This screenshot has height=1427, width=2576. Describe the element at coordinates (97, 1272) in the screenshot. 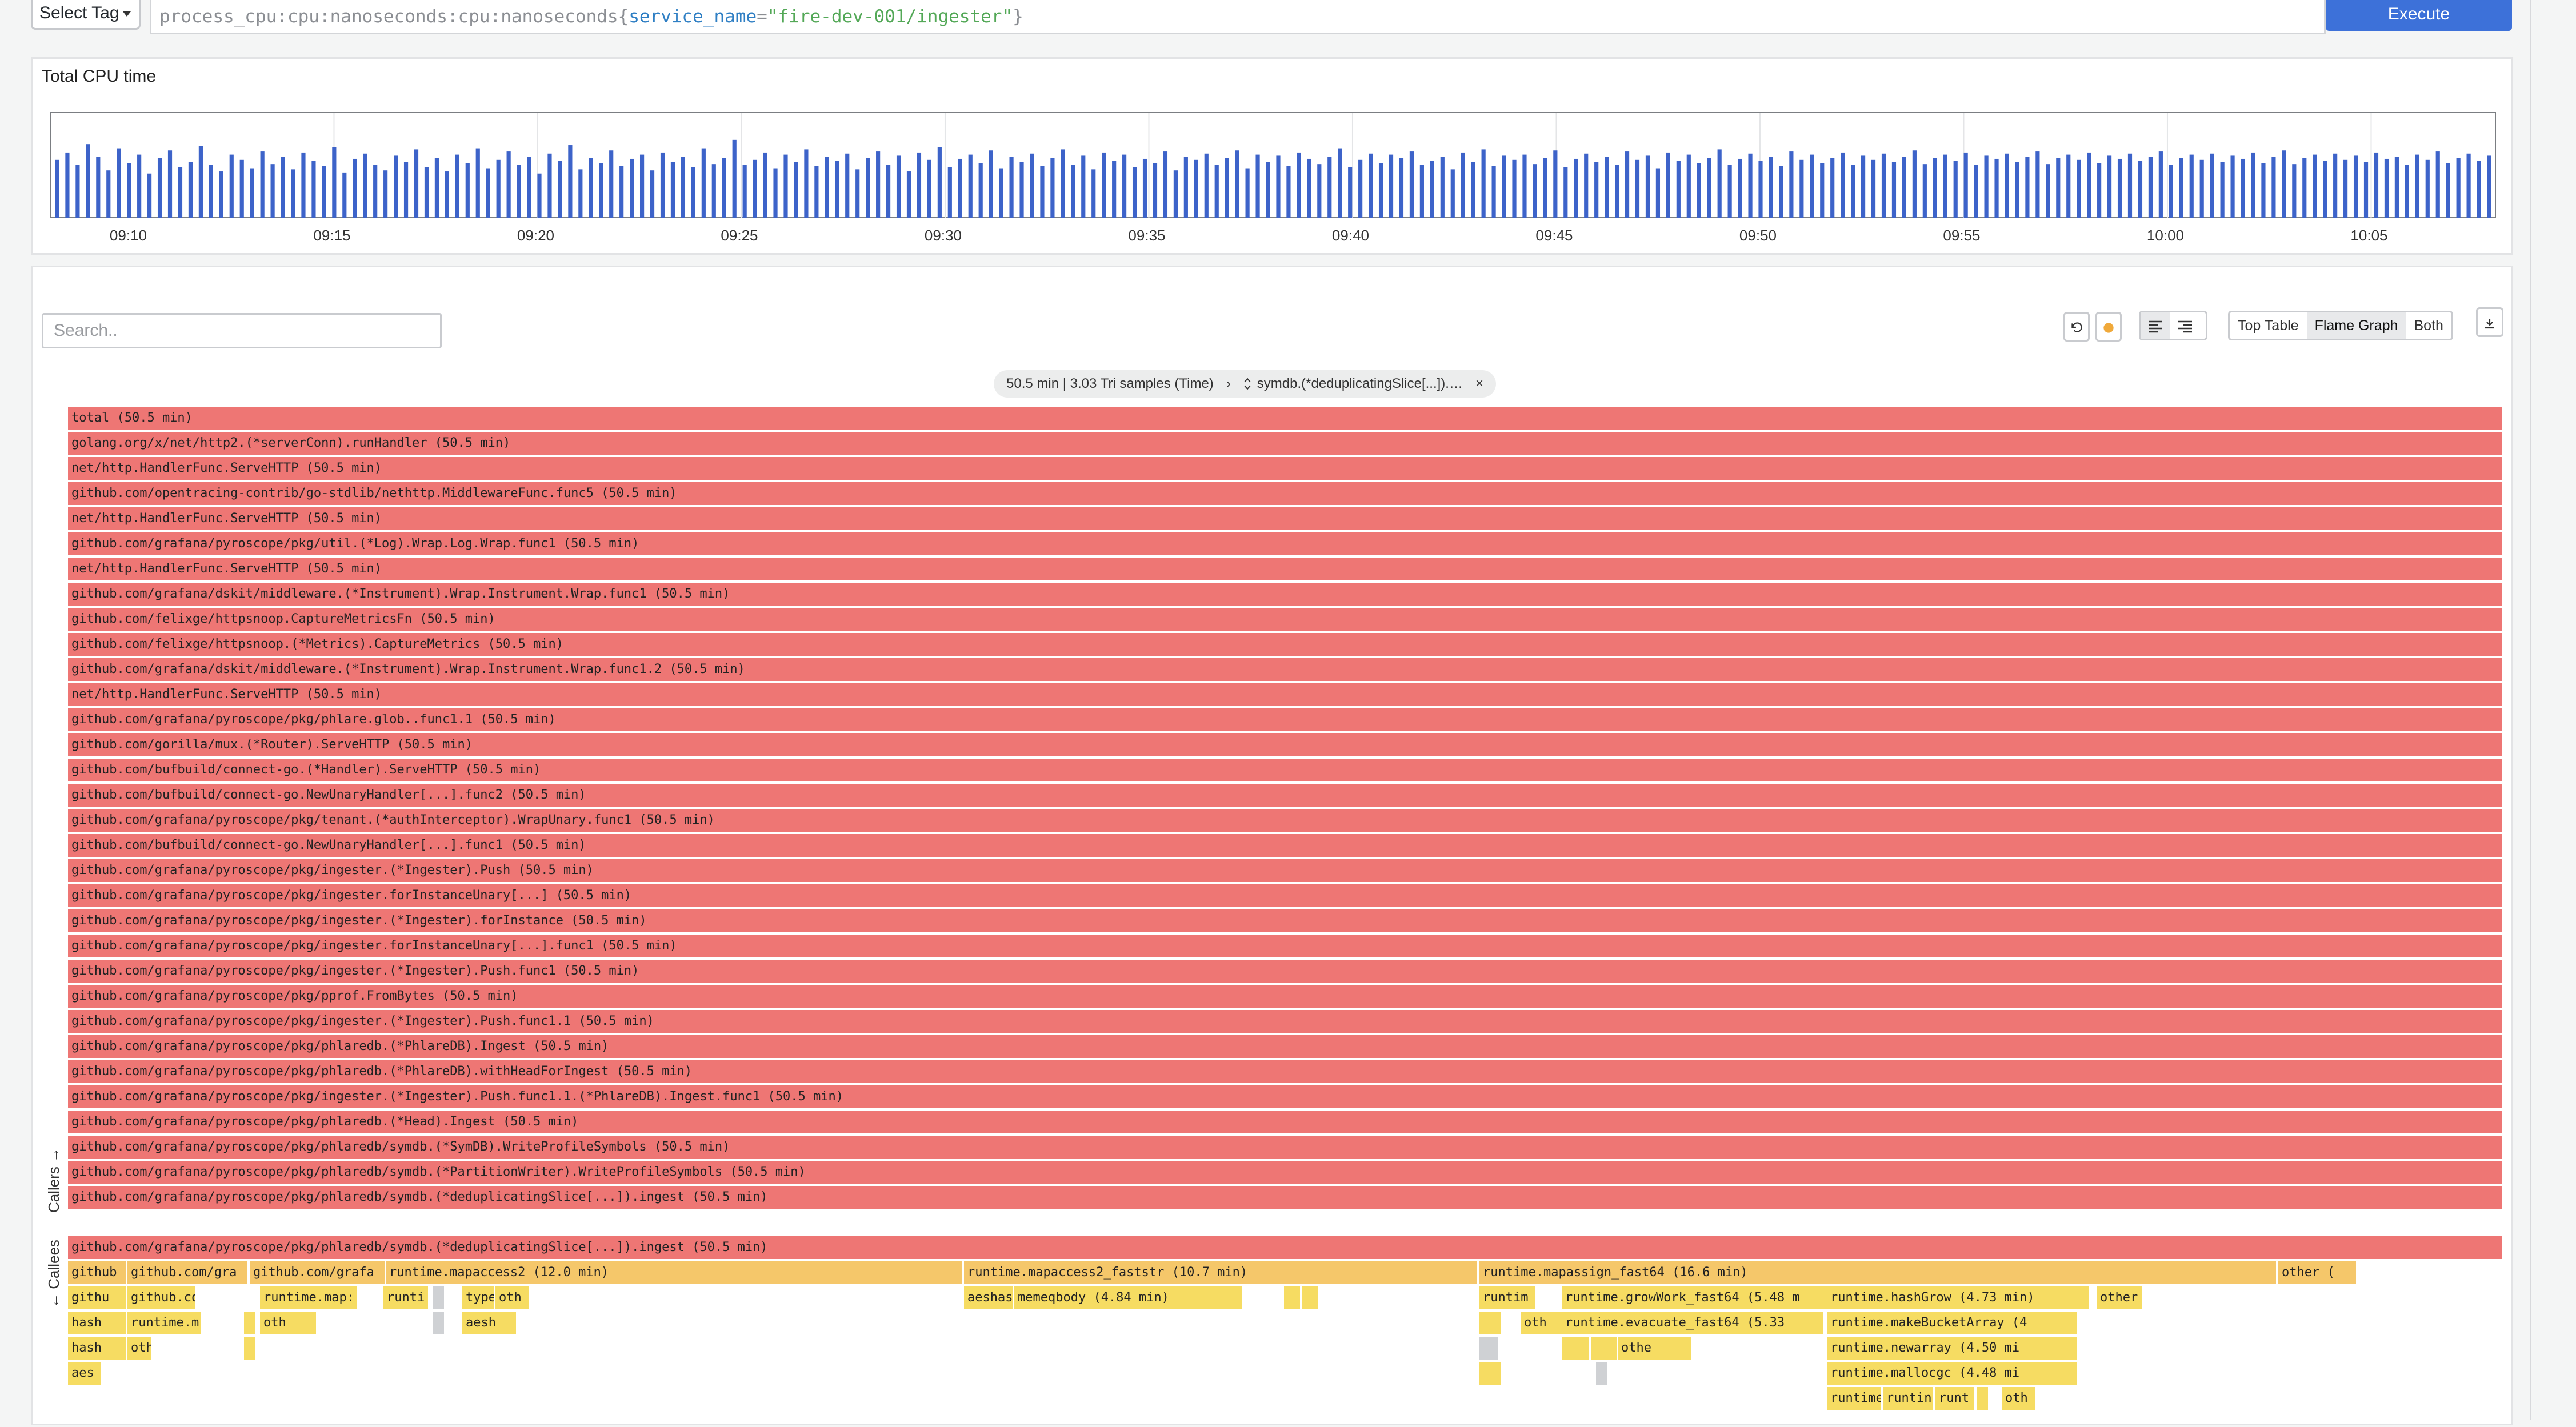

I see `callee-frame: github` at that location.